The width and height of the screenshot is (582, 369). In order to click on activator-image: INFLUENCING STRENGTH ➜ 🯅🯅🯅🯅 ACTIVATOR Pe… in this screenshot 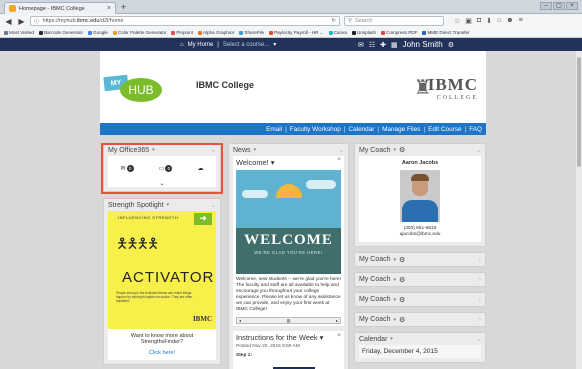, I will do `click(162, 270)`.